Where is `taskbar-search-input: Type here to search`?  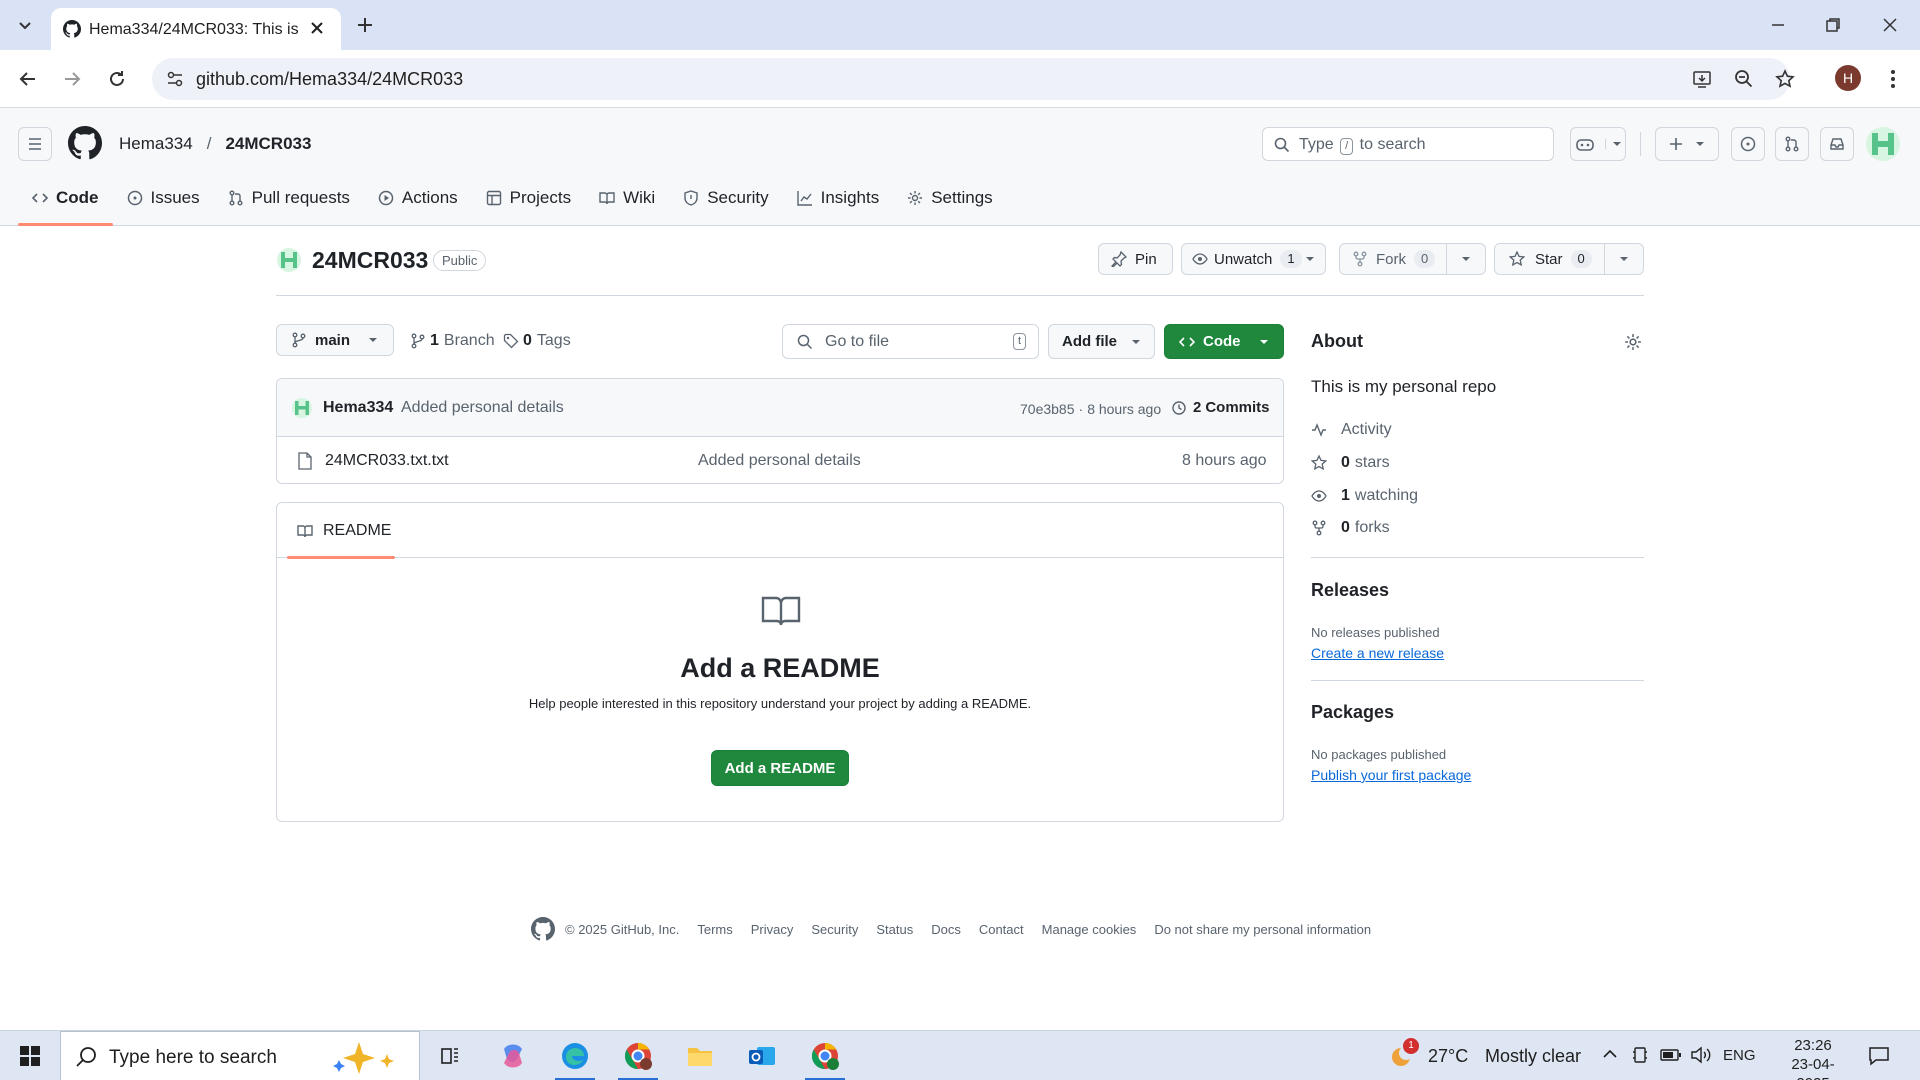
taskbar-search-input: Type here to search is located at coordinates (240, 1055).